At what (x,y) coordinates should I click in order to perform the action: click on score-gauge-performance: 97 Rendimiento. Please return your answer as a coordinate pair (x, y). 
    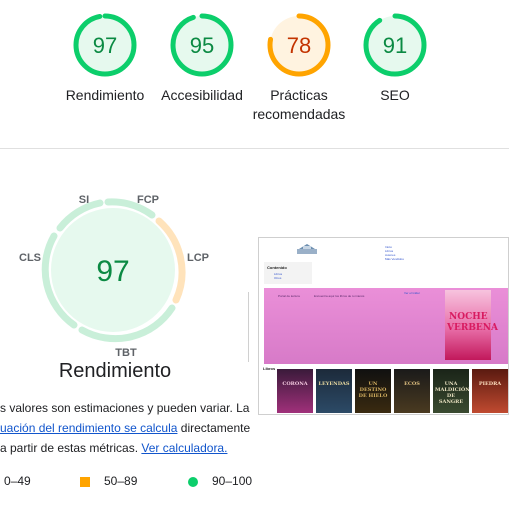
    Looking at the image, I should click on (105, 58).